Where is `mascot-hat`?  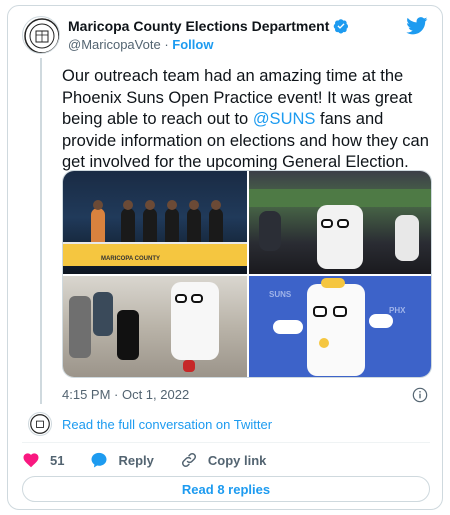 mascot-hat is located at coordinates (333, 283).